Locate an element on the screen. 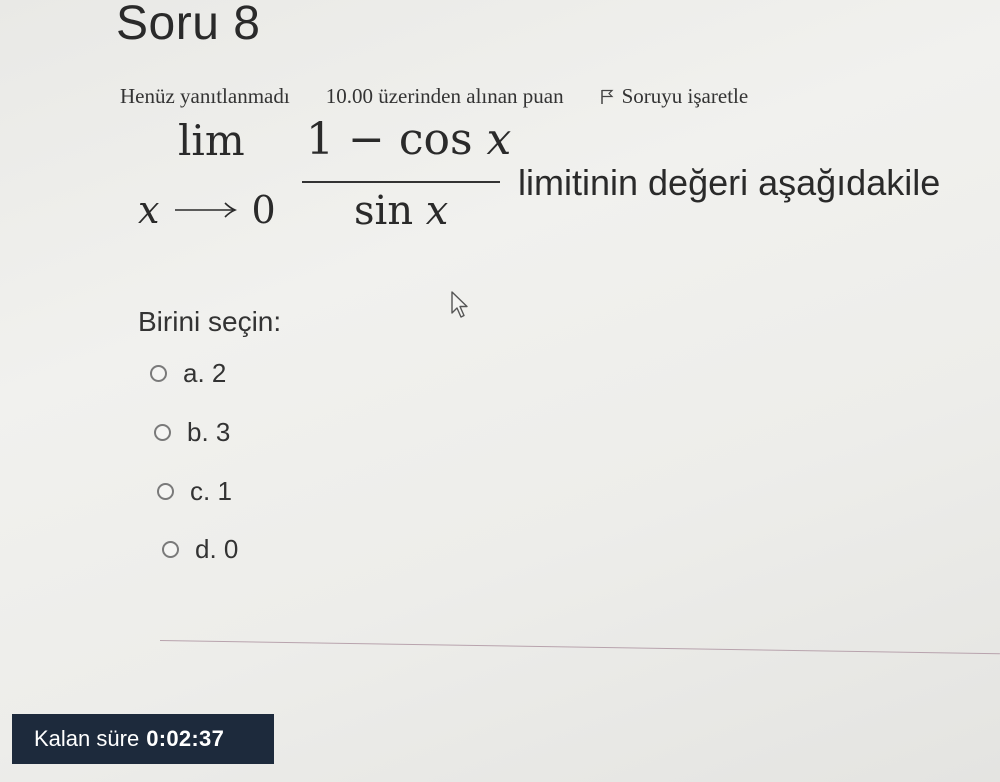 The height and width of the screenshot is (782, 1000). question-state: Henüz yanıtlanmadı is located at coordinates (205, 96).